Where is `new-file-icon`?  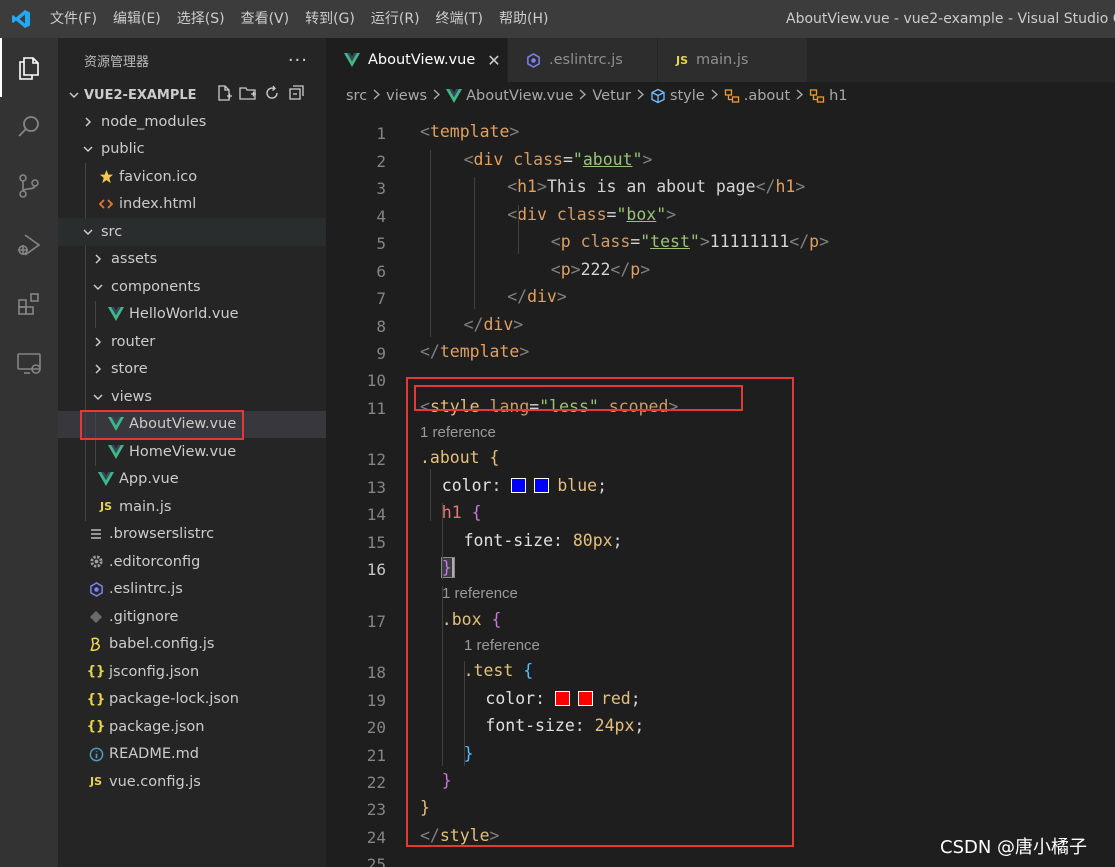
new-file-icon is located at coordinates (224, 95).